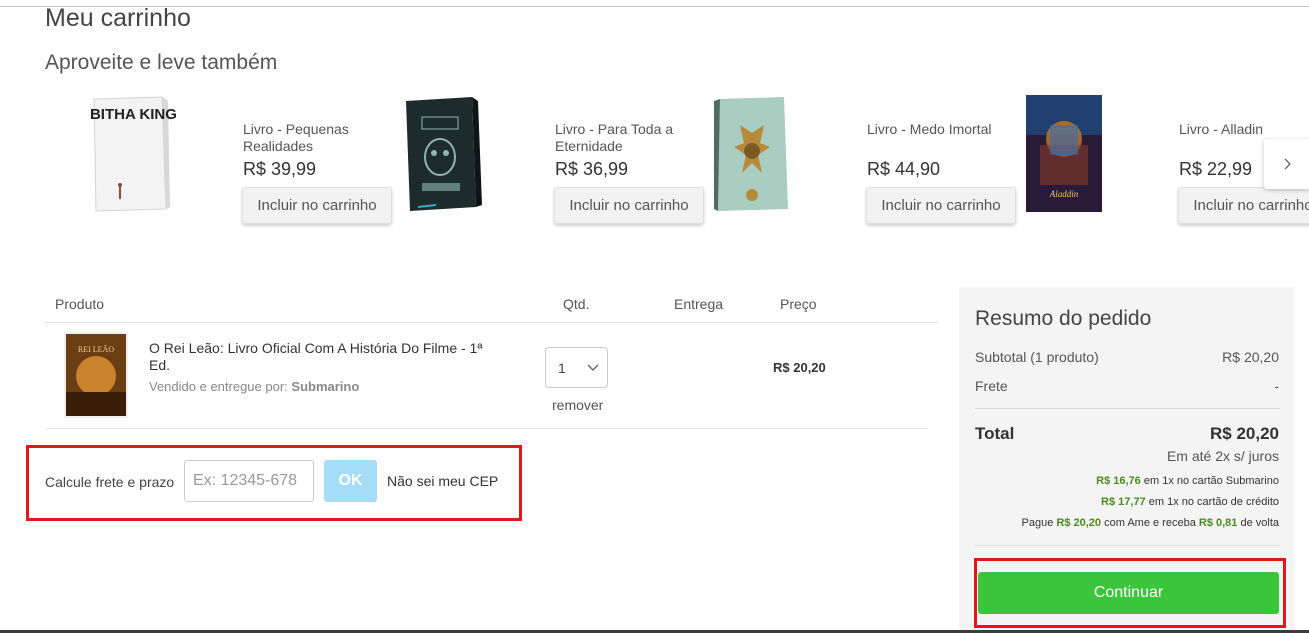 The image size is (1309, 633). Describe the element at coordinates (995, 433) in the screenshot. I see `total-label: Total` at that location.